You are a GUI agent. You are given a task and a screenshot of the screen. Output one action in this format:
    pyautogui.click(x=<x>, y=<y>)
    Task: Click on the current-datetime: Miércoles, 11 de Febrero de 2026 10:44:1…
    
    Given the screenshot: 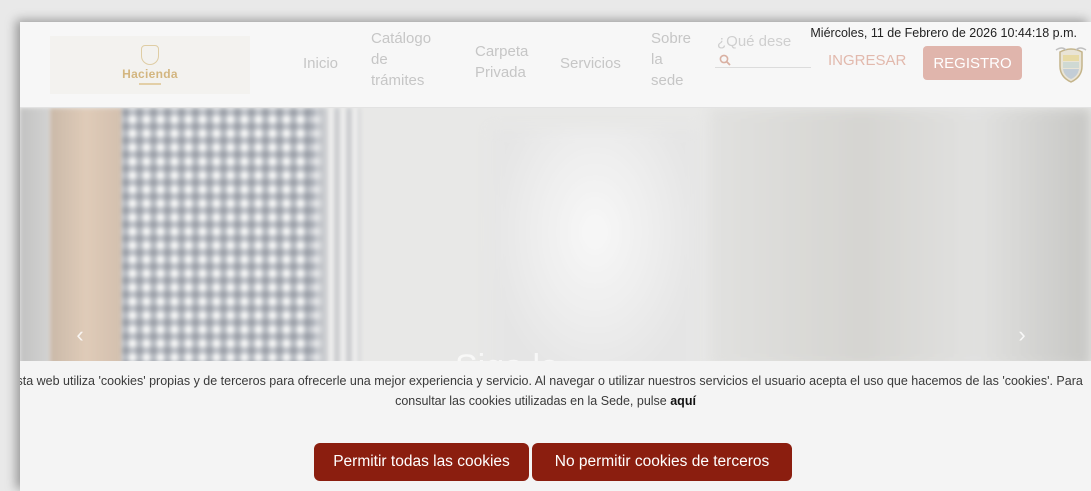 What is the action you would take?
    pyautogui.click(x=943, y=33)
    